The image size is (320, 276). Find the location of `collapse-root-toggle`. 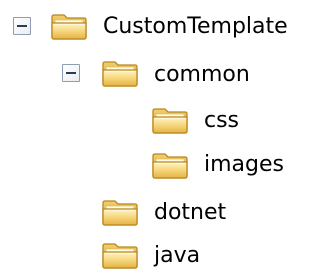

collapse-root-toggle is located at coordinates (22, 26).